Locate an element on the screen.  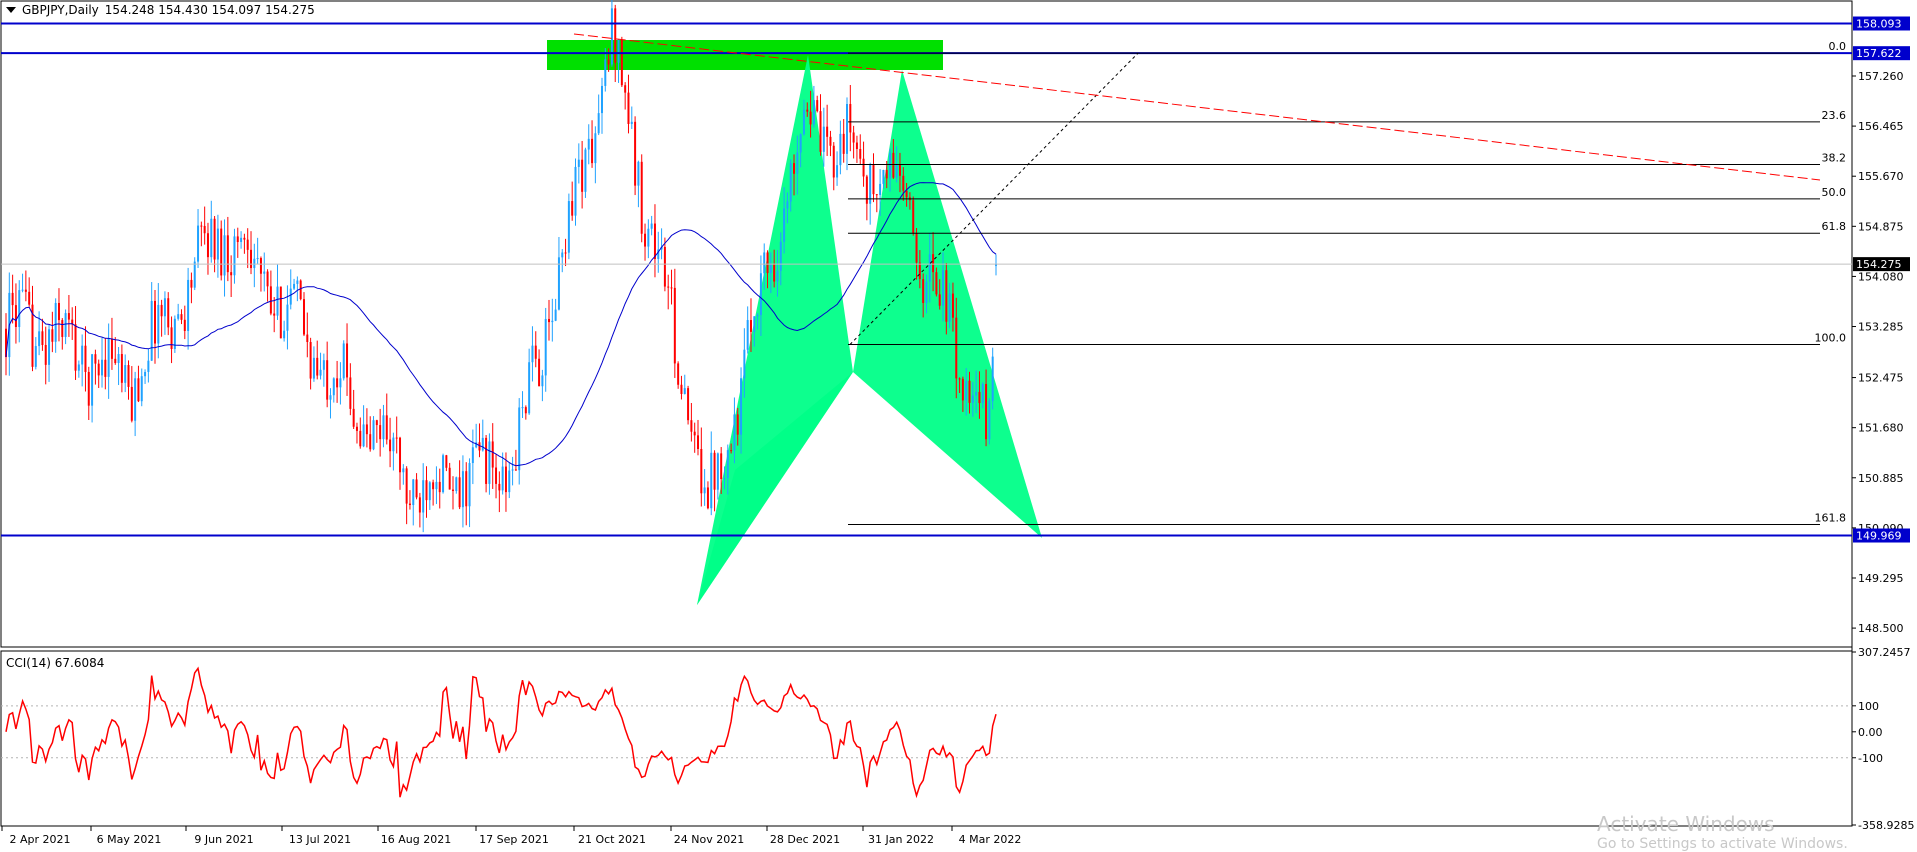
time-label: 24 Nov 2021 is located at coordinates (709, 839).